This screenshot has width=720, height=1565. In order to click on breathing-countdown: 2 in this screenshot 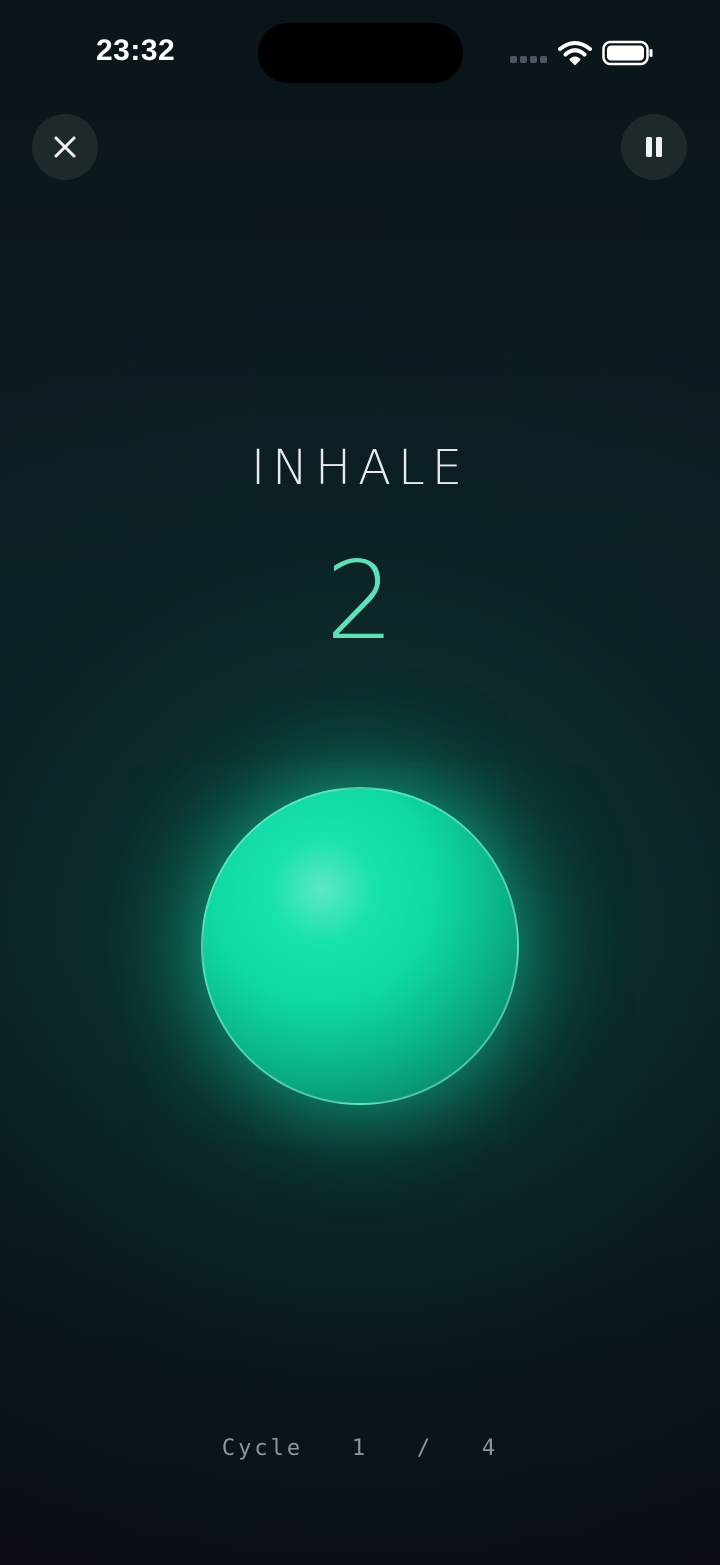, I will do `click(360, 601)`.